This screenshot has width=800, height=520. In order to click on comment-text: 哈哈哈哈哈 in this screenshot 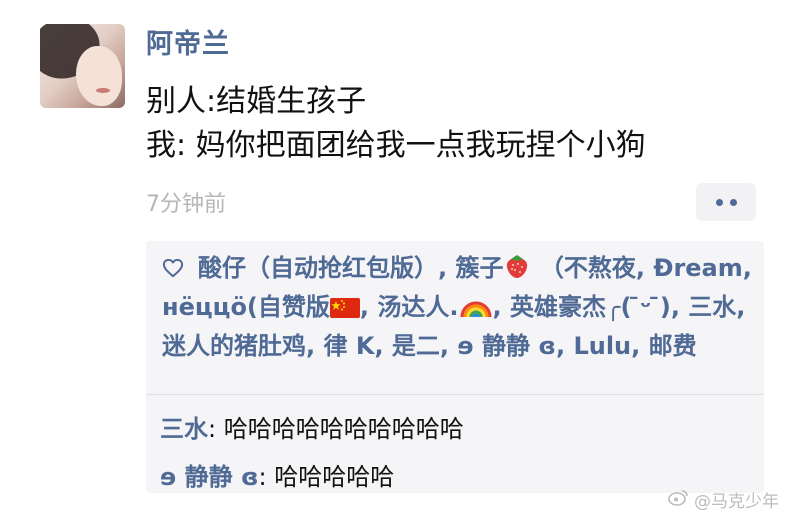, I will do `click(334, 477)`.